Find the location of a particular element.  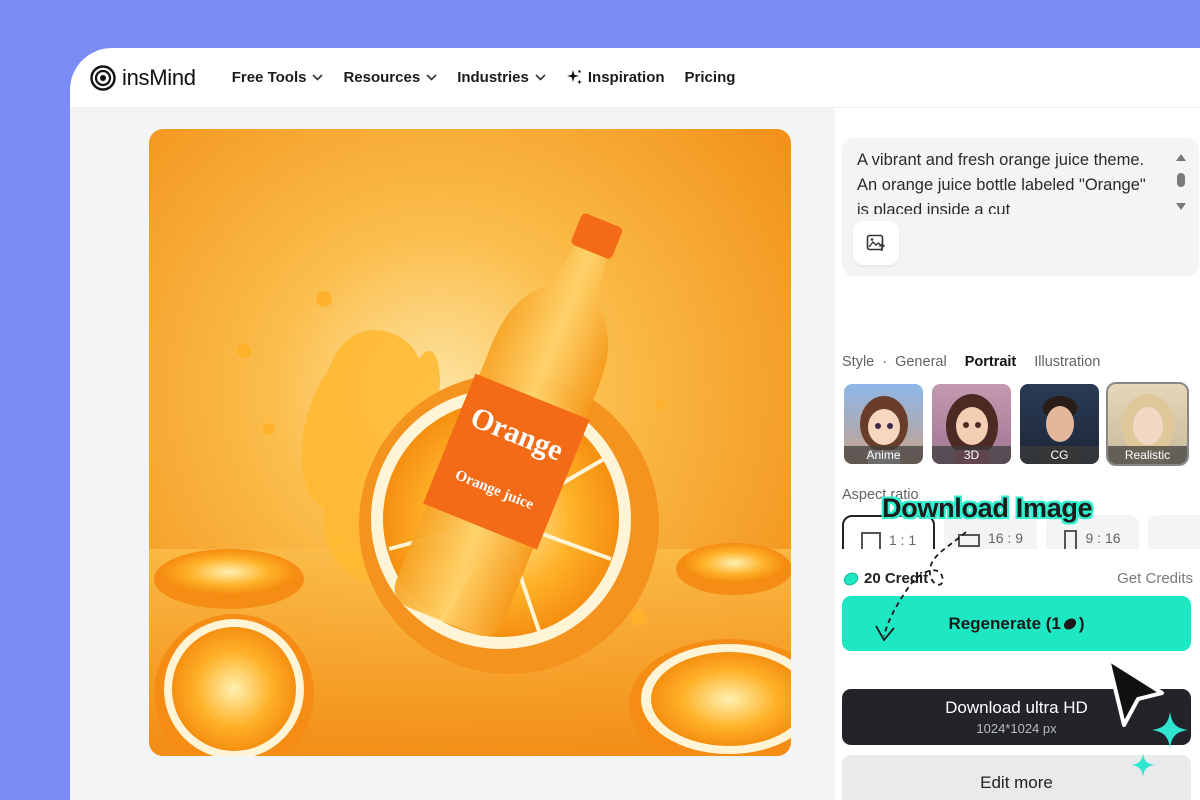

thumb-label: Realistic is located at coordinates (1147, 455).